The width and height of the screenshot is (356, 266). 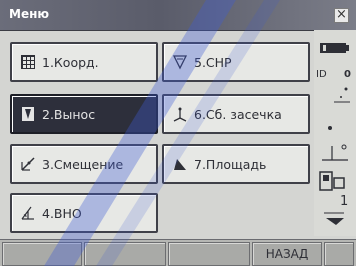 What do you see at coordinates (330, 128) in the screenshot?
I see `target-icon` at bounding box center [330, 128].